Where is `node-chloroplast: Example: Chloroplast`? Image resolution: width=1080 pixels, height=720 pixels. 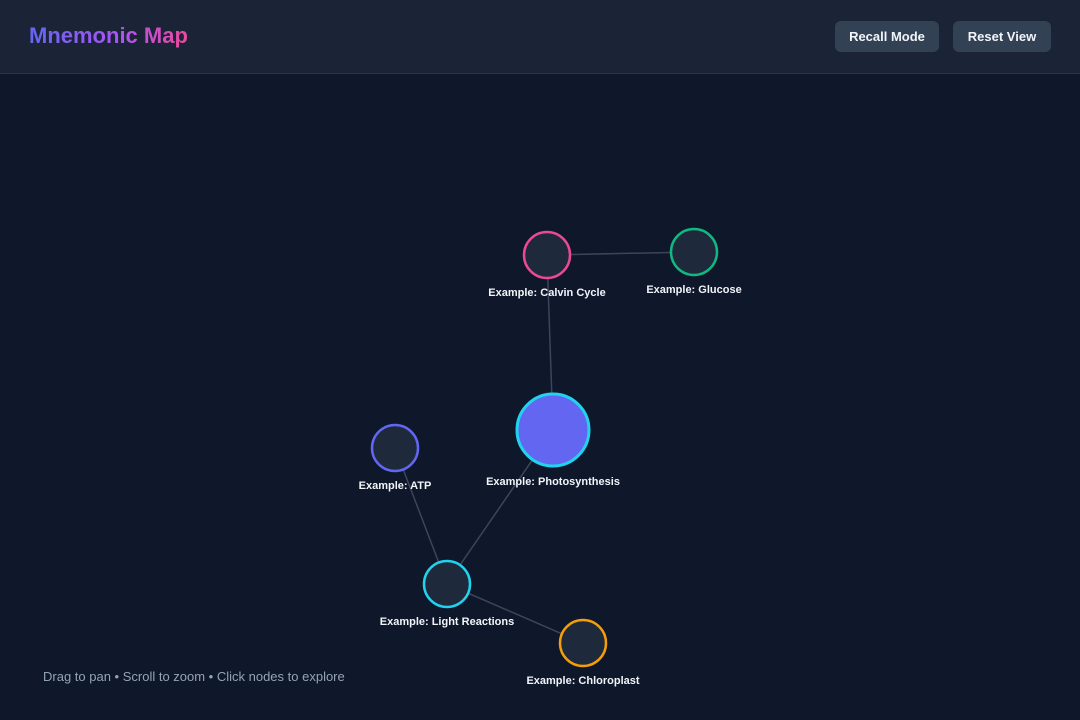
node-chloroplast: Example: Chloroplast is located at coordinates (583, 652).